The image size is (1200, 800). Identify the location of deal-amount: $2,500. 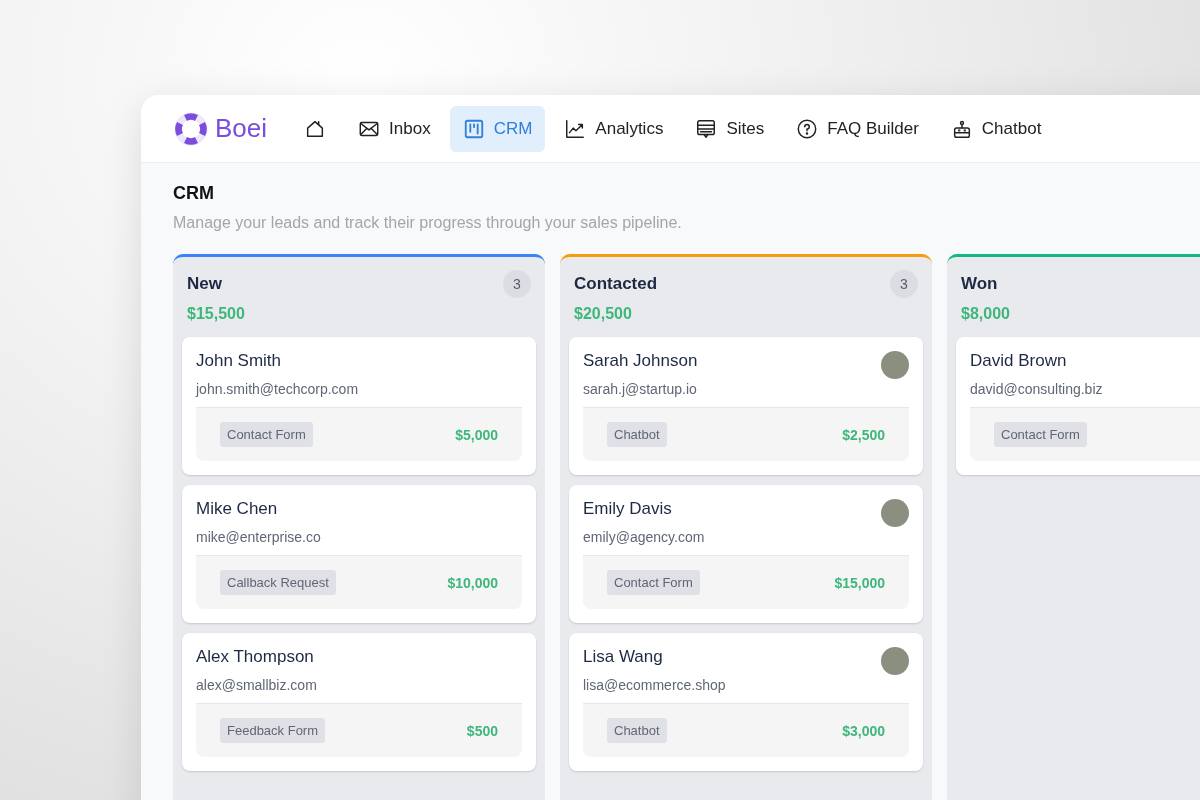
(863, 434).